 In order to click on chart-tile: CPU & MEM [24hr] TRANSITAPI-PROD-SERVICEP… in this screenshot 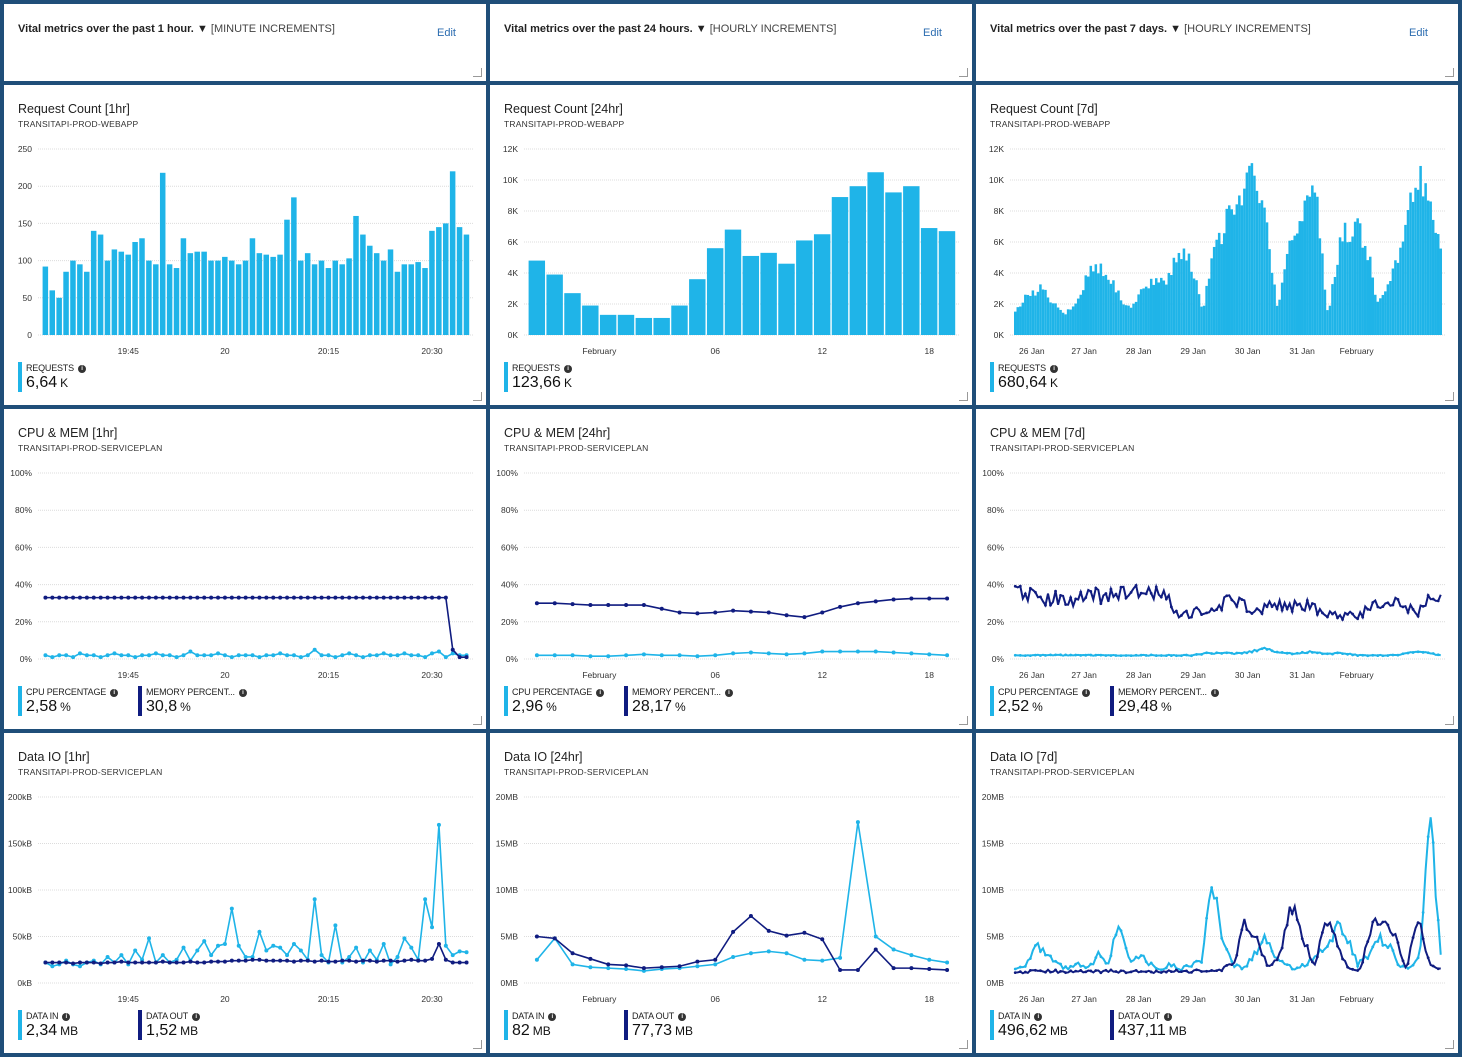, I will do `click(731, 569)`.